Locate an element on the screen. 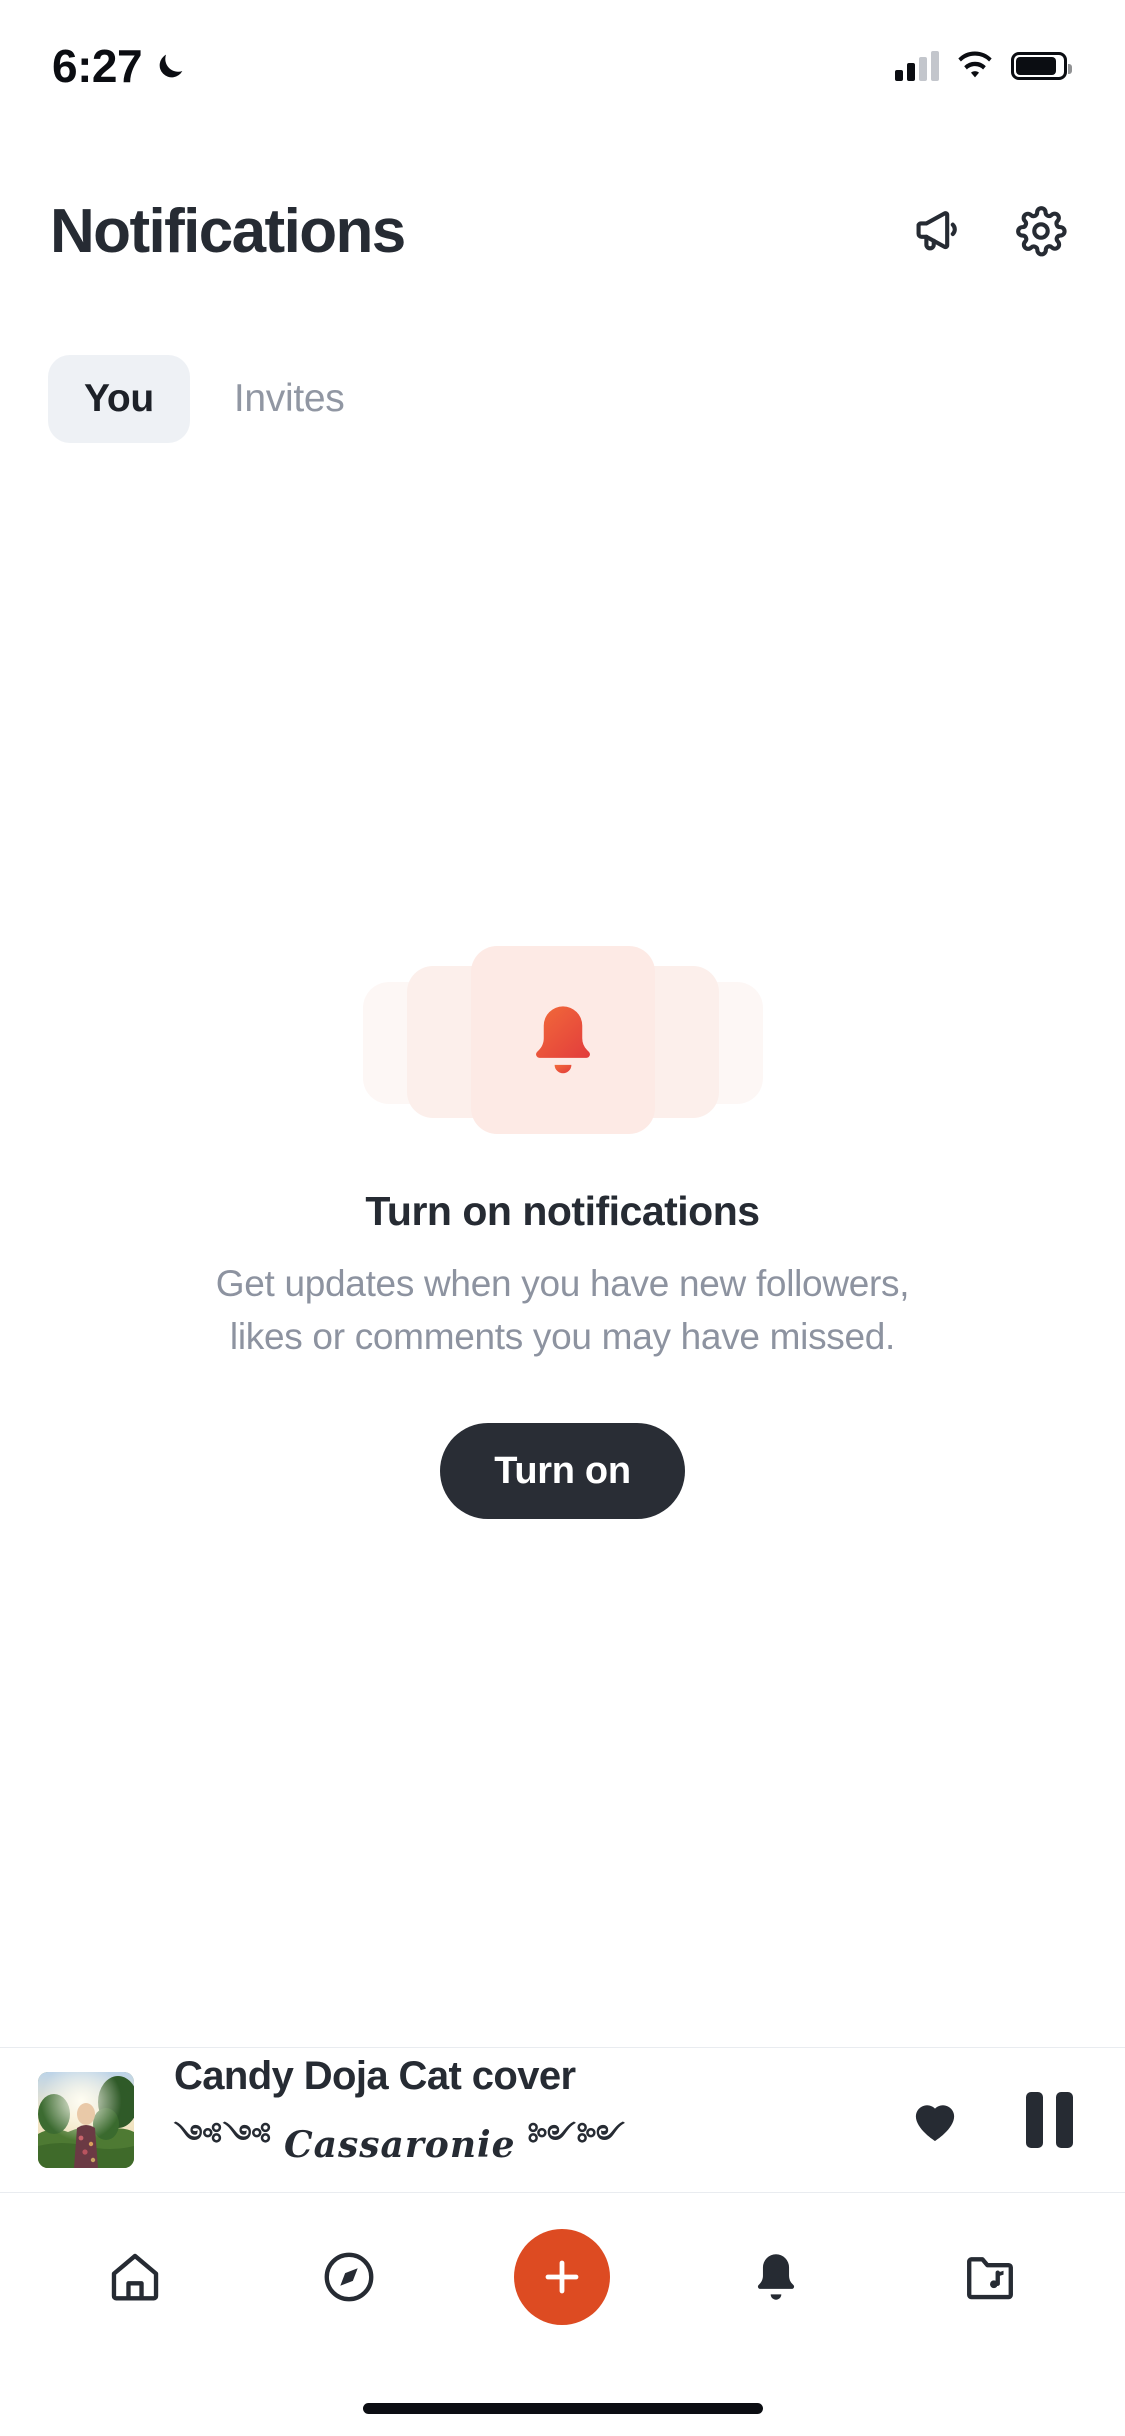 The width and height of the screenshot is (1125, 2436). ornament-left-icon: ༺༺ is located at coordinates (223, 2136).